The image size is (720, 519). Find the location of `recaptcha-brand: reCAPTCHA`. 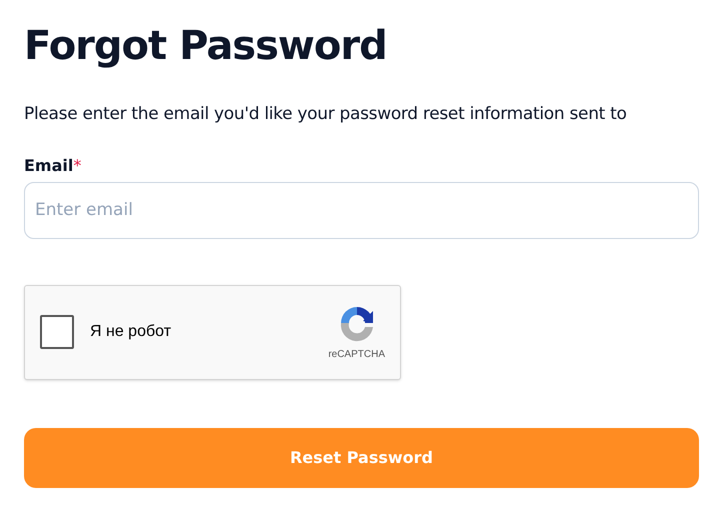

recaptcha-brand: reCAPTCHA is located at coordinates (356, 355).